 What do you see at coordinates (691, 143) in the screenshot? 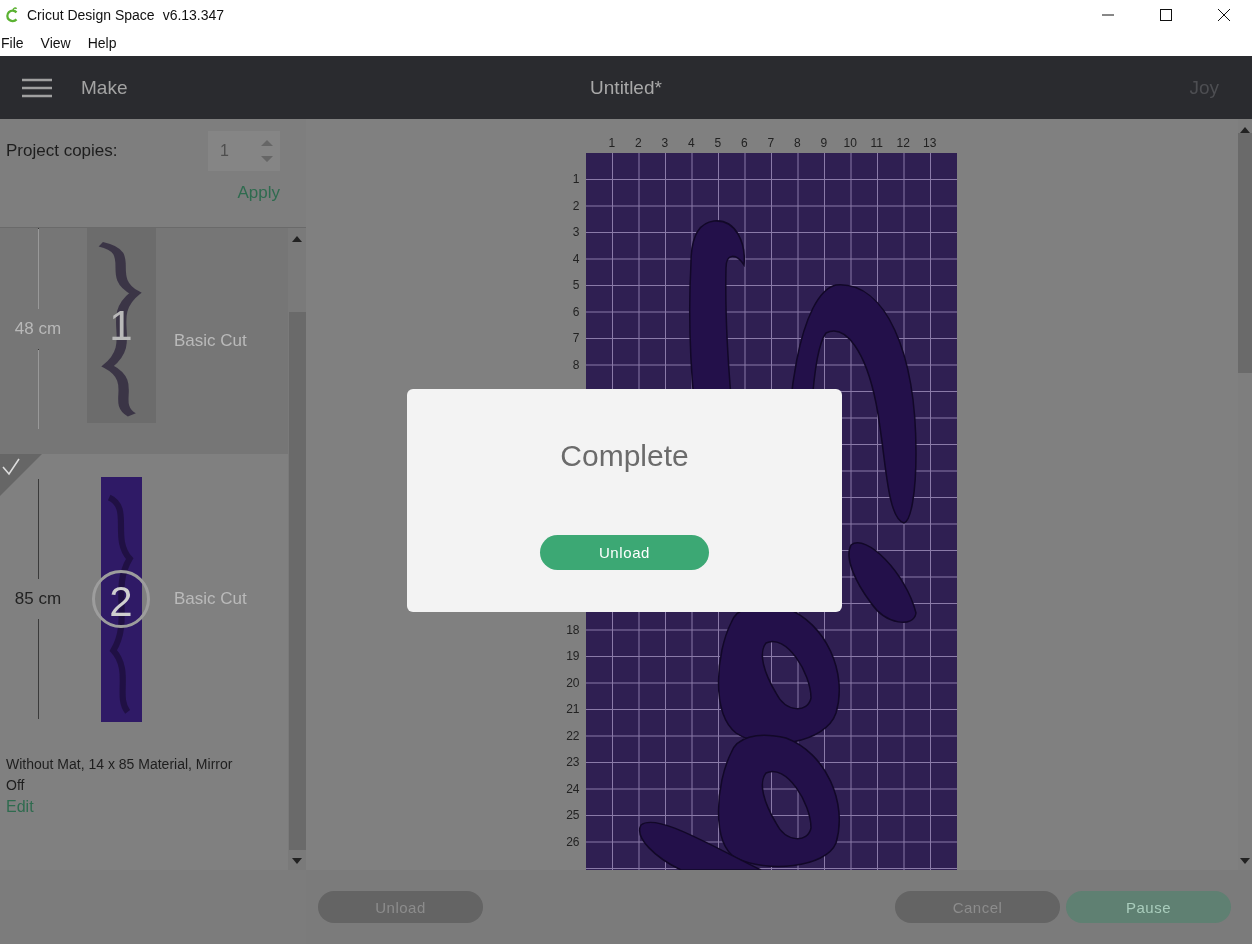
I see `column-number: 4` at bounding box center [691, 143].